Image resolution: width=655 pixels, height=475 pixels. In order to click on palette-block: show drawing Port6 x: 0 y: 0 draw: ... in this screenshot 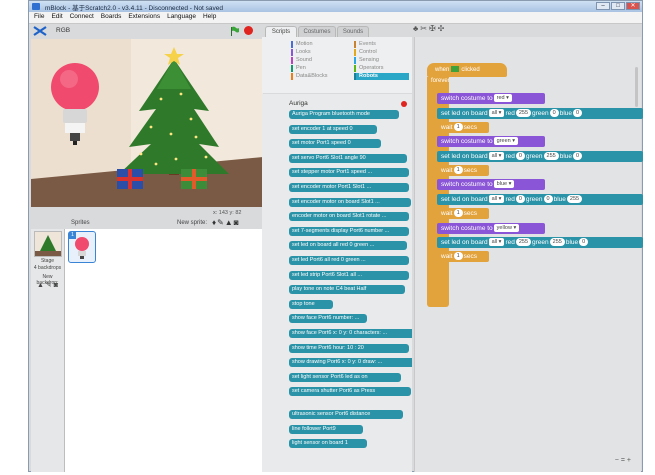, I will do `click(350, 363)`.